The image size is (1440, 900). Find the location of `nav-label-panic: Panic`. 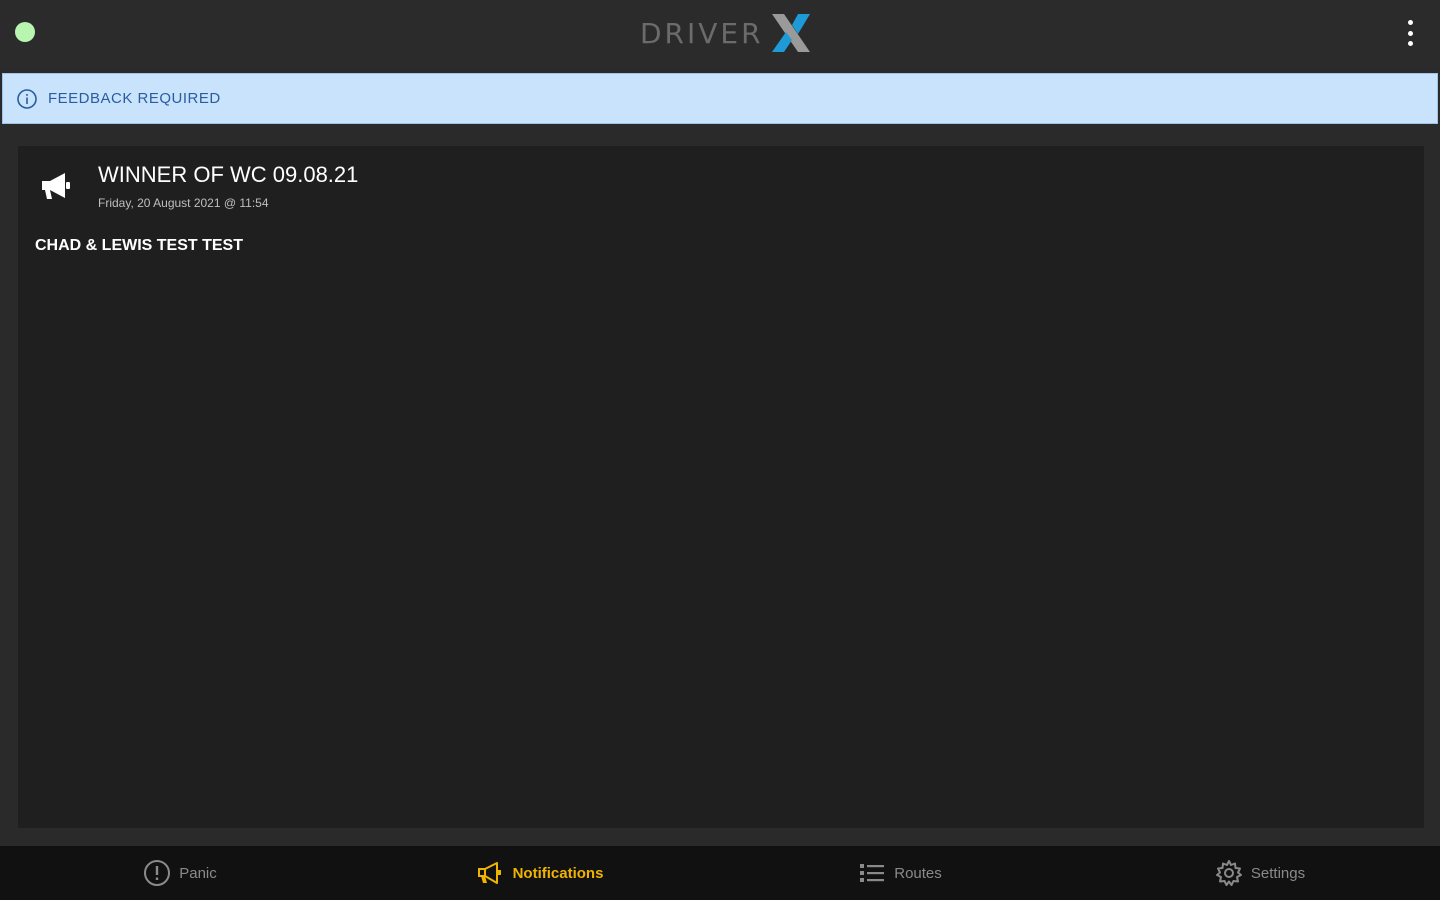

nav-label-panic: Panic is located at coordinates (198, 873).